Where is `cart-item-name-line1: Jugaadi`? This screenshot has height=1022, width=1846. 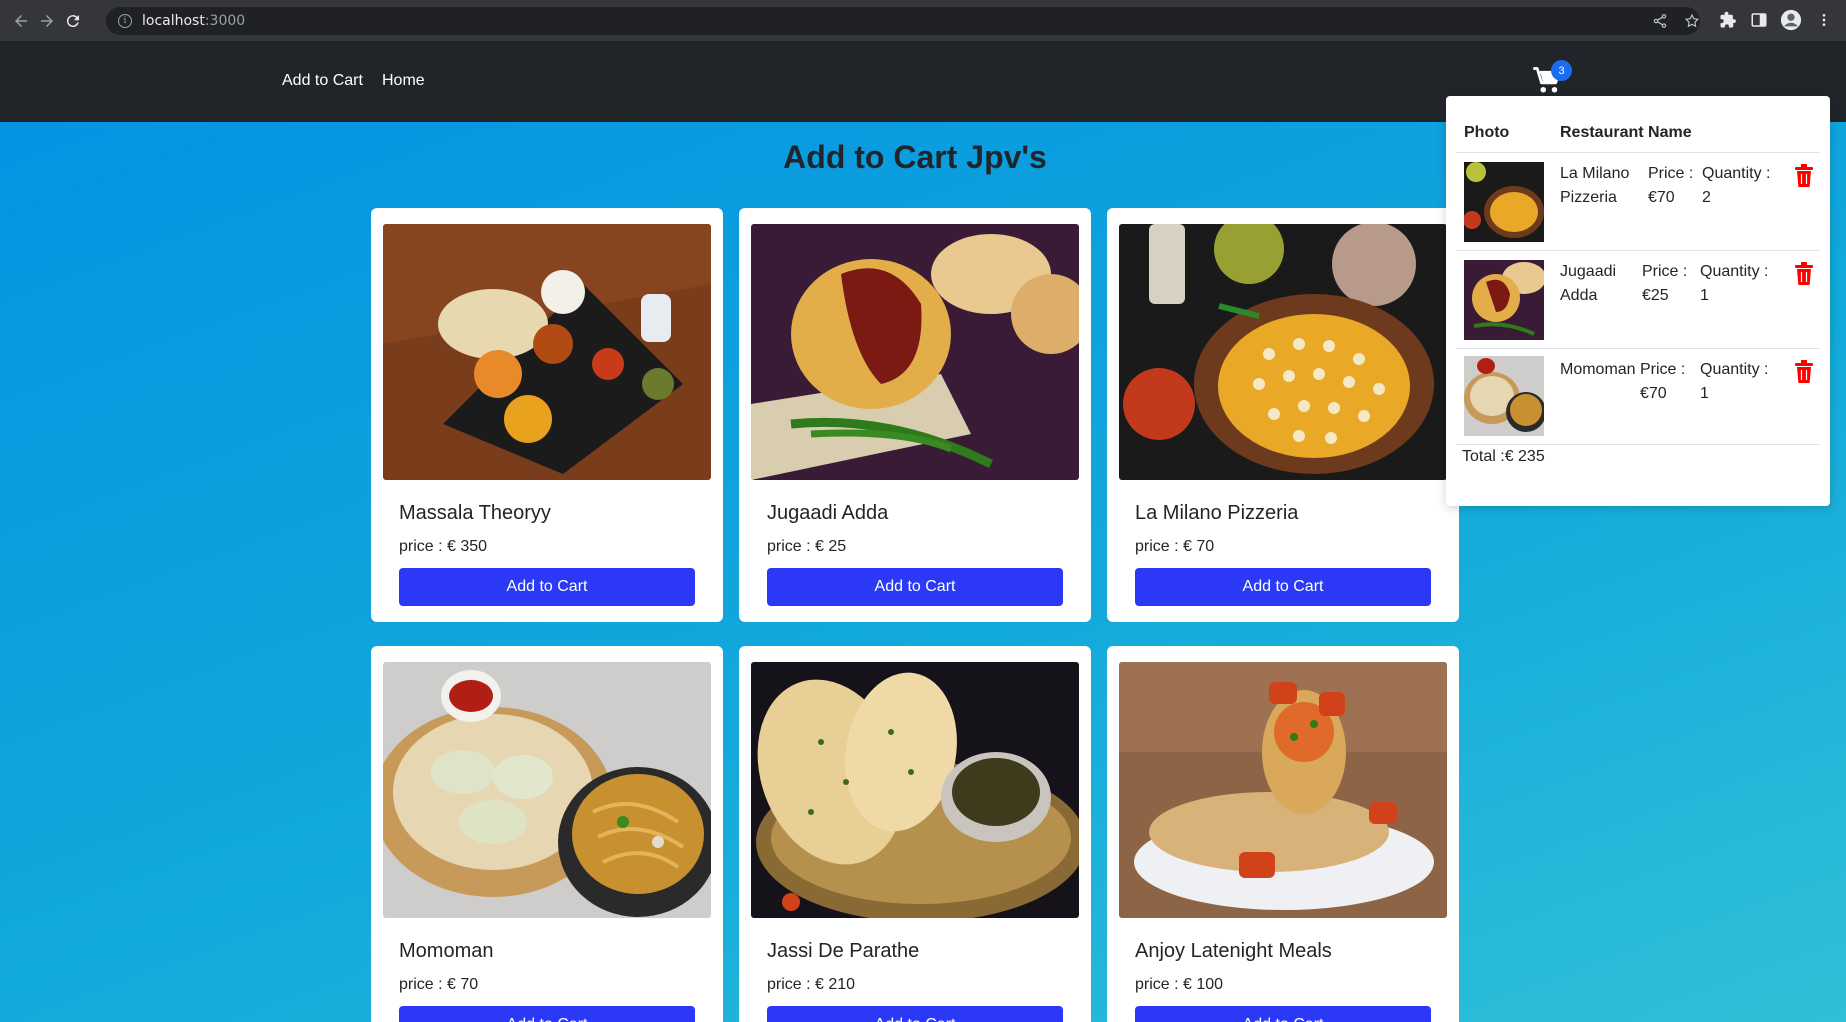
cart-item-name-line1: Jugaadi is located at coordinates (1588, 271).